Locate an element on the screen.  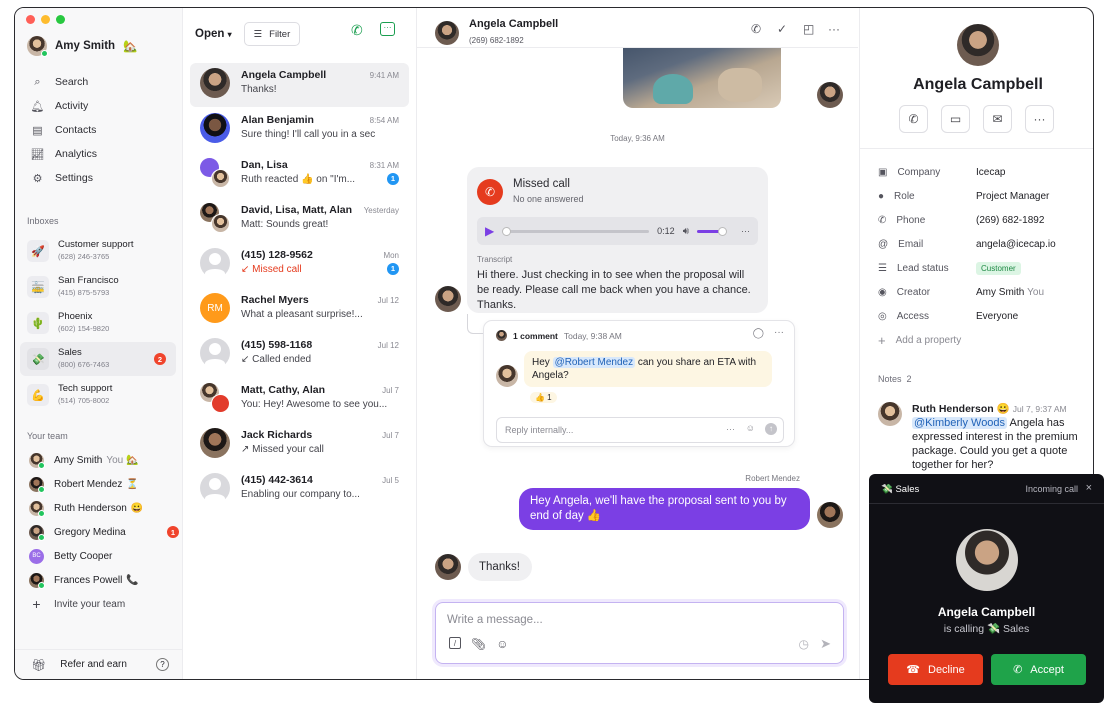
nav-settings: ⚙ Settings is located at coordinates (64, 178).